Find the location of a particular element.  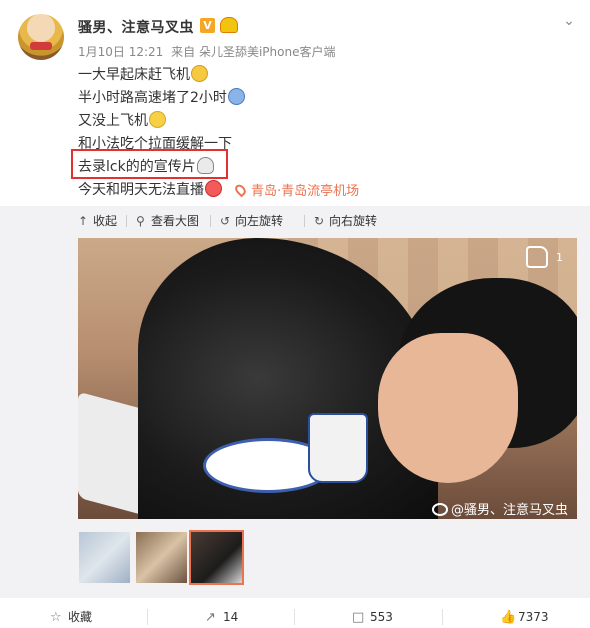

action-bar: ☆ 收藏 ↗ 14 □ 553 👍 7373 is located at coordinates (295, 613).